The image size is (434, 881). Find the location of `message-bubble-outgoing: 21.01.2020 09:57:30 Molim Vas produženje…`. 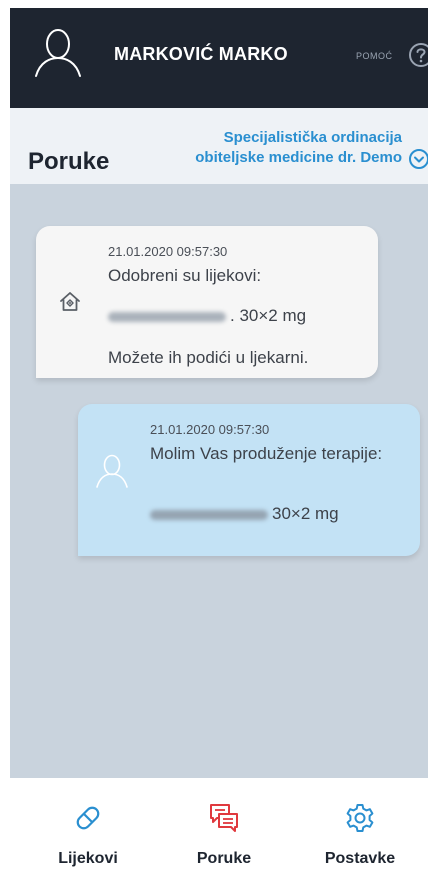

message-bubble-outgoing: 21.01.2020 09:57:30 Molim Vas produženje… is located at coordinates (249, 480).